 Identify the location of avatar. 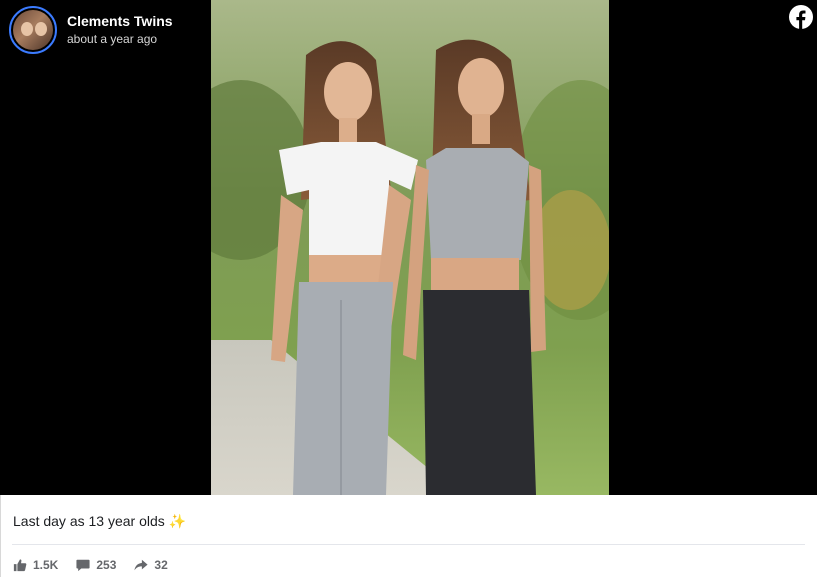
(33, 30).